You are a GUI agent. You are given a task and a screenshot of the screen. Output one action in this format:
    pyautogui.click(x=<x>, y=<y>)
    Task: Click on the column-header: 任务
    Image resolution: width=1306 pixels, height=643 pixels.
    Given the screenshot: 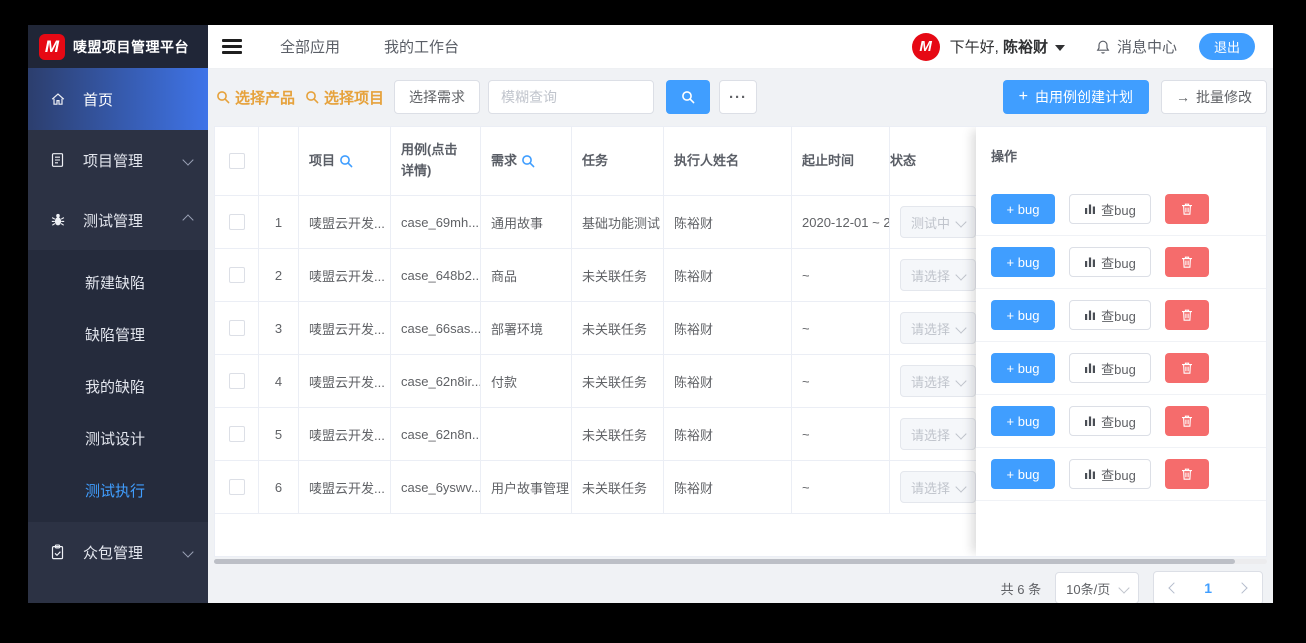 What is the action you would take?
    pyautogui.click(x=618, y=161)
    